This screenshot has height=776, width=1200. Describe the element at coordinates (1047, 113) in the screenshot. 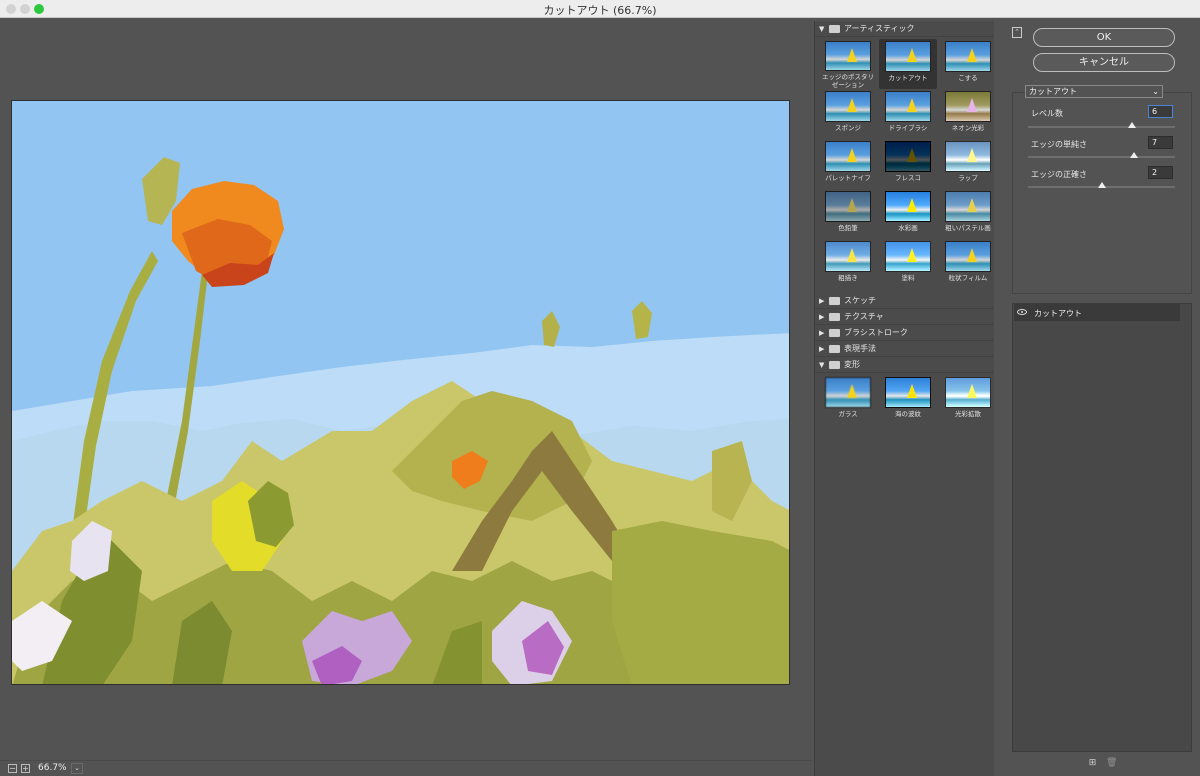

I see `levels-label: レベル数` at that location.